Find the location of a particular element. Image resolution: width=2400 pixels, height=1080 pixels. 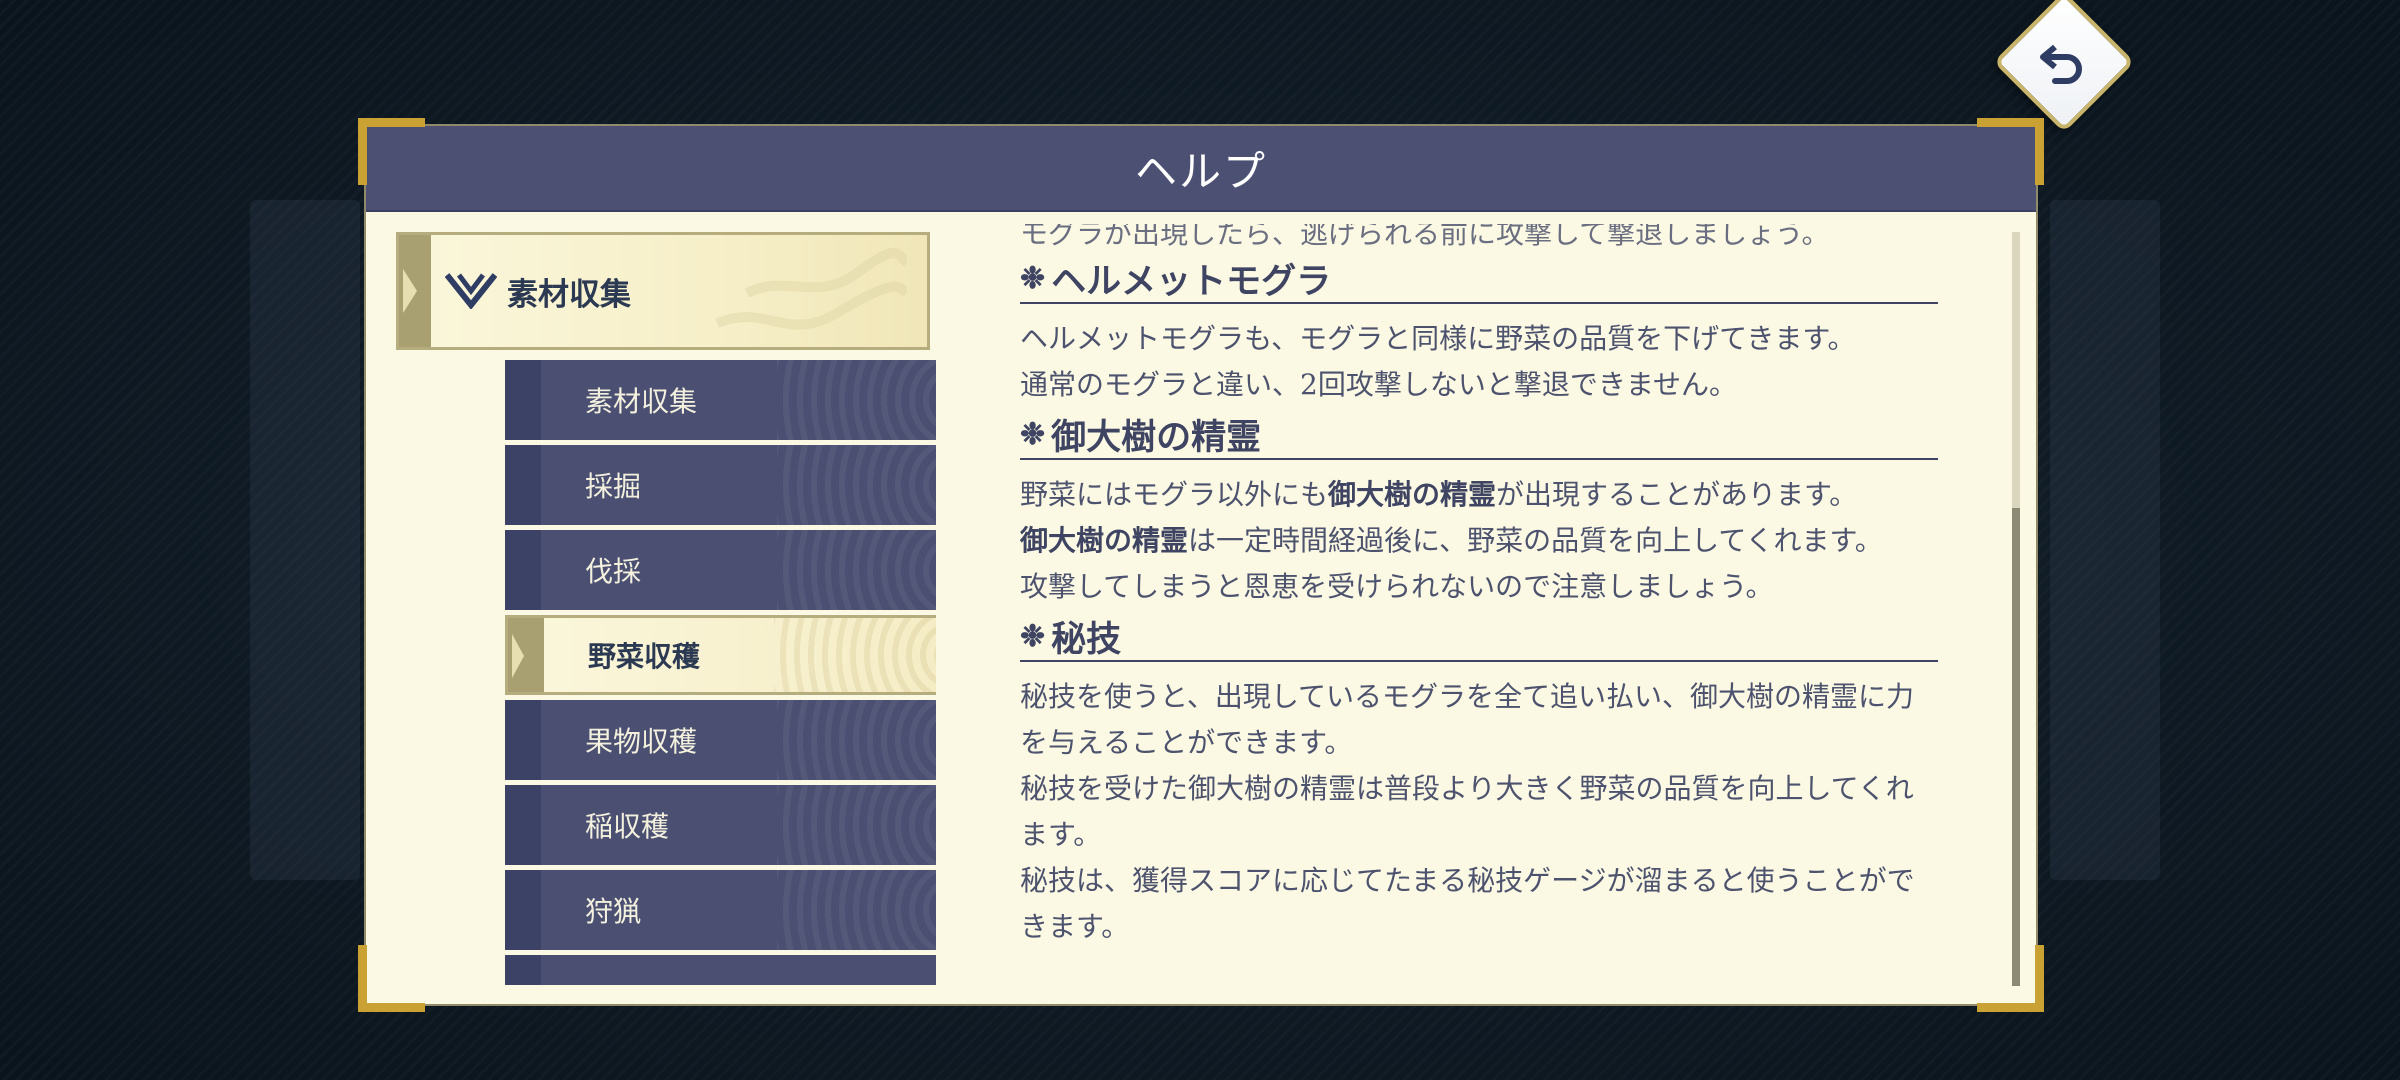

nav-item-label: 素材収集 is located at coordinates (641, 401).